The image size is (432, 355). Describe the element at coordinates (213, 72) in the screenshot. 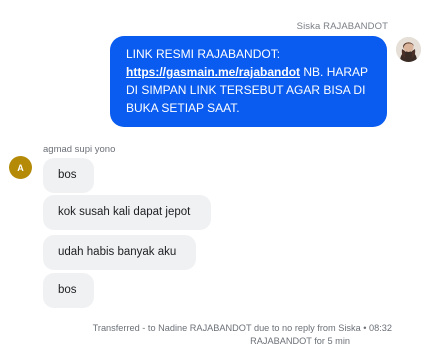

I see `rajabandot-link: https://gasmain.me/rajabandot` at that location.